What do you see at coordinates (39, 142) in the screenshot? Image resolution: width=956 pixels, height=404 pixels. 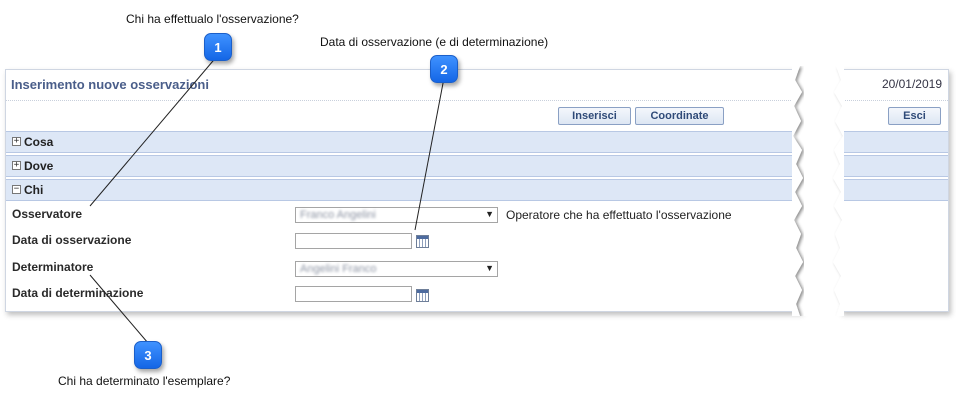 I see `section-cosa-label: Cosa` at bounding box center [39, 142].